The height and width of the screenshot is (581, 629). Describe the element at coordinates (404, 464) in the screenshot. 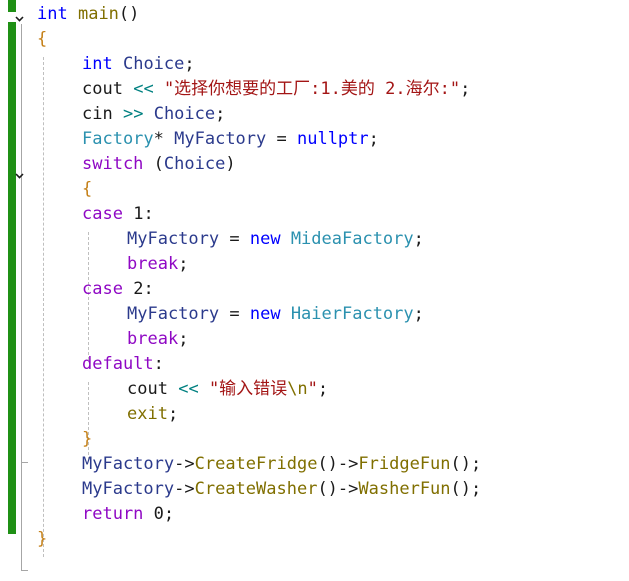

I see `code-token: FridgeFun` at that location.